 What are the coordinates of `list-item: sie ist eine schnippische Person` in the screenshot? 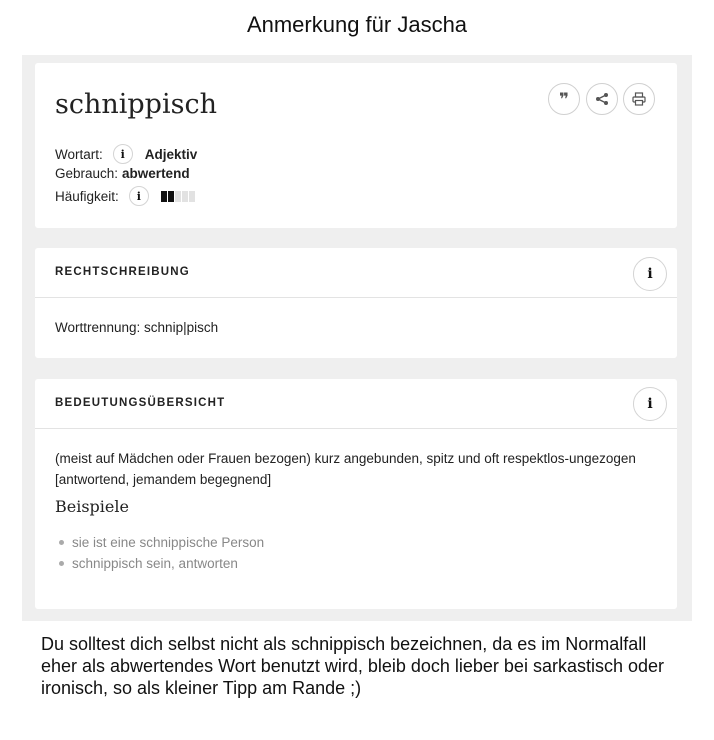 It's located at (161, 542).